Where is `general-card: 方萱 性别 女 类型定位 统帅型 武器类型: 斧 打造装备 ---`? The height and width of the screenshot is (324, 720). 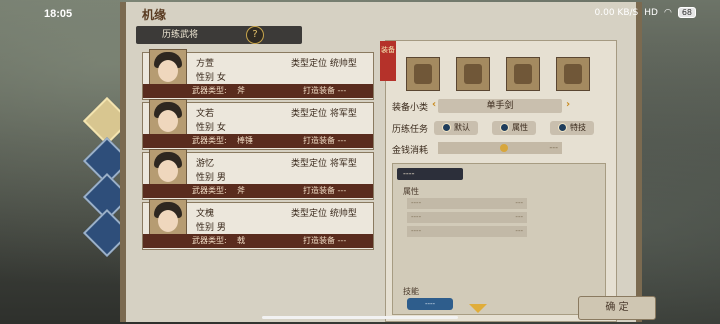
general-card: 方萱 性别 女 类型定位 统帅型 武器类型: 斧 打造装备 --- is located at coordinates (258, 74).